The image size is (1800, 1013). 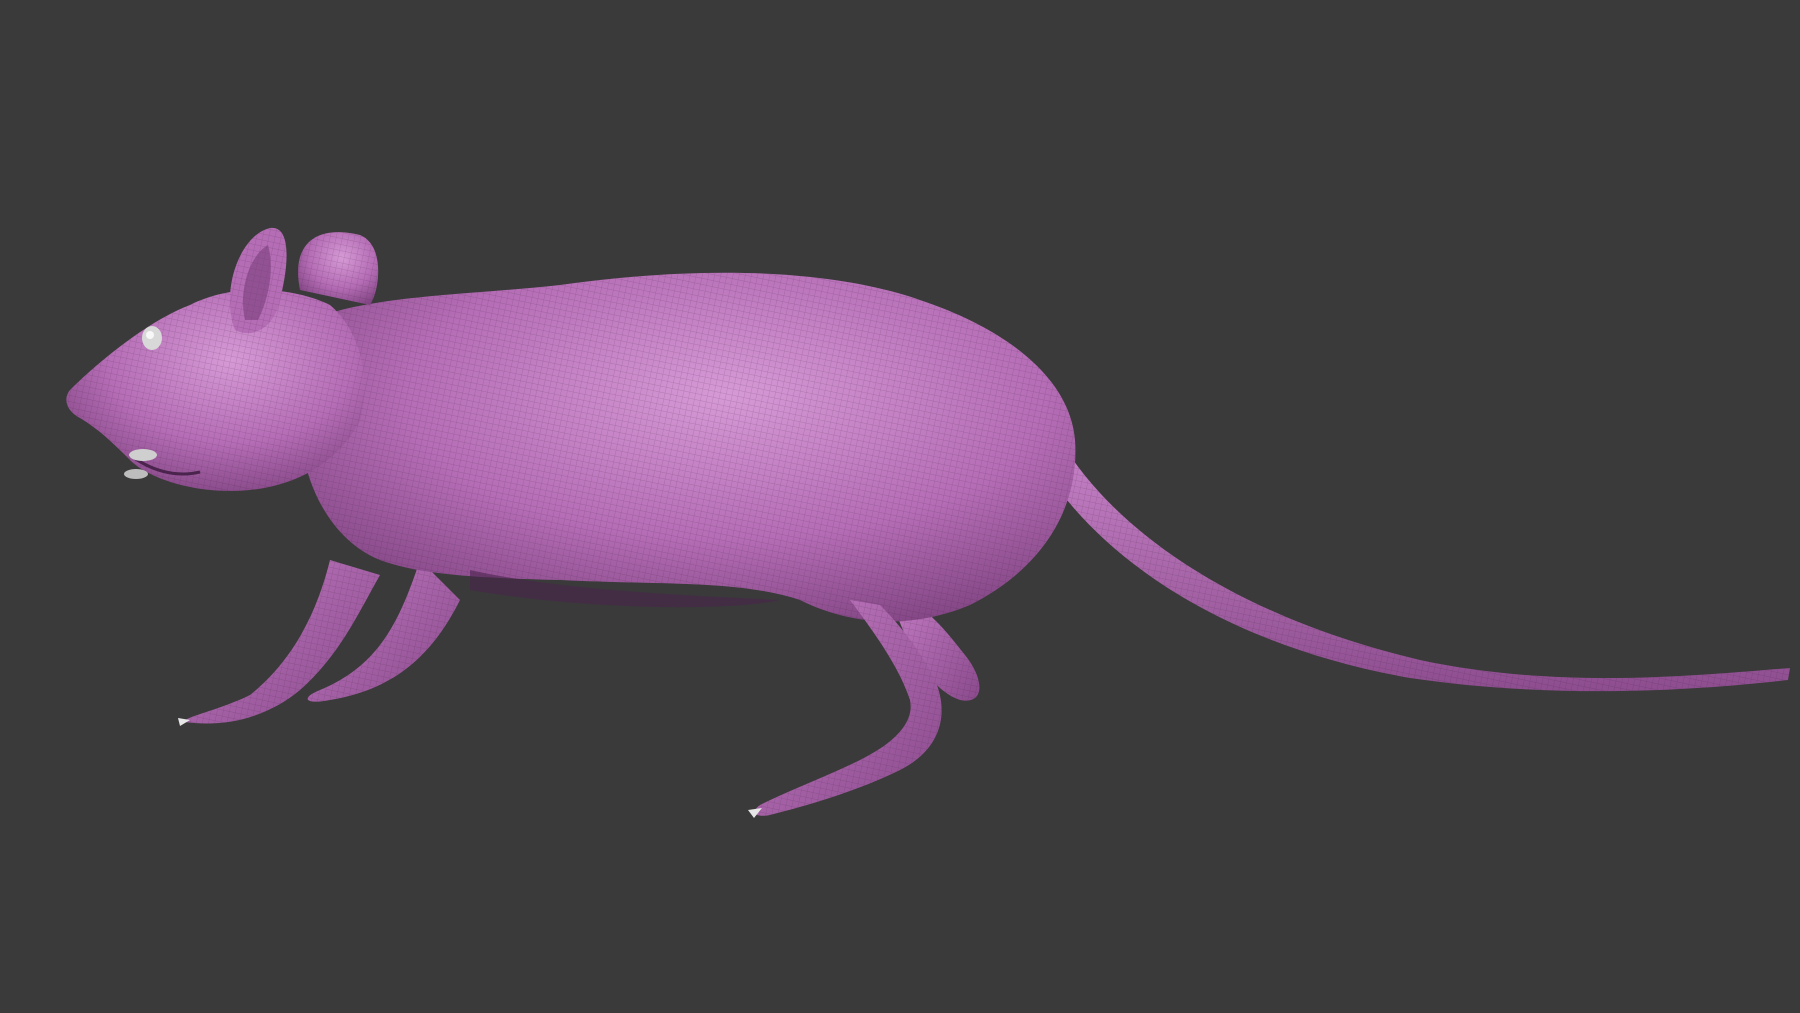 What do you see at coordinates (1417, 566) in the screenshot?
I see `rat-tail` at bounding box center [1417, 566].